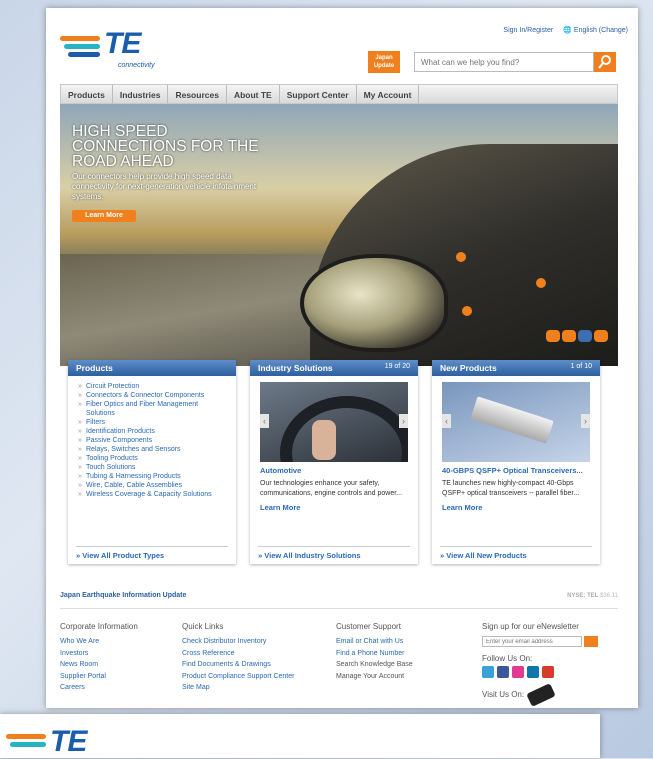 This screenshot has width=653, height=759. Describe the element at coordinates (591, 641) in the screenshot. I see `newsletter-submit-button` at that location.